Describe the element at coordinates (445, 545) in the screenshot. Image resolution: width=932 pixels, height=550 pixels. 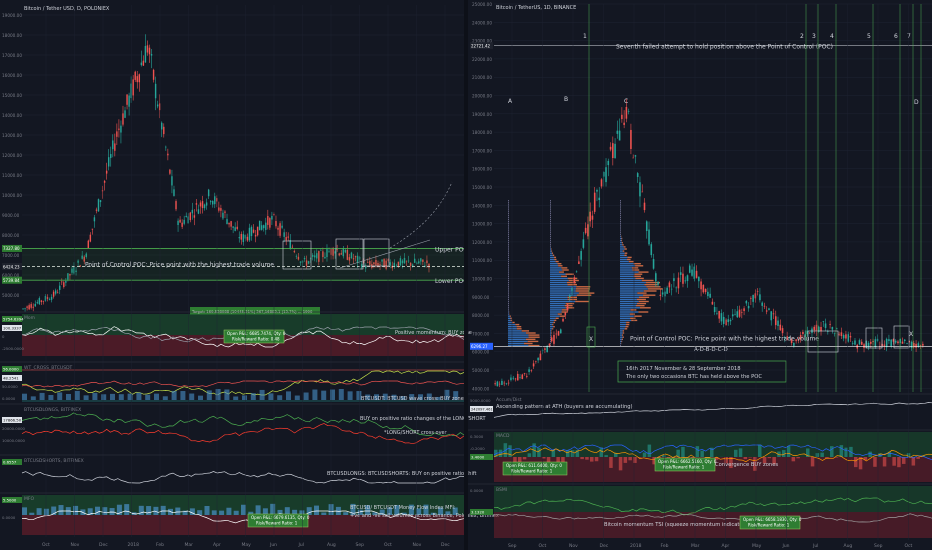
I see `x-tick-label: Dec` at that location.